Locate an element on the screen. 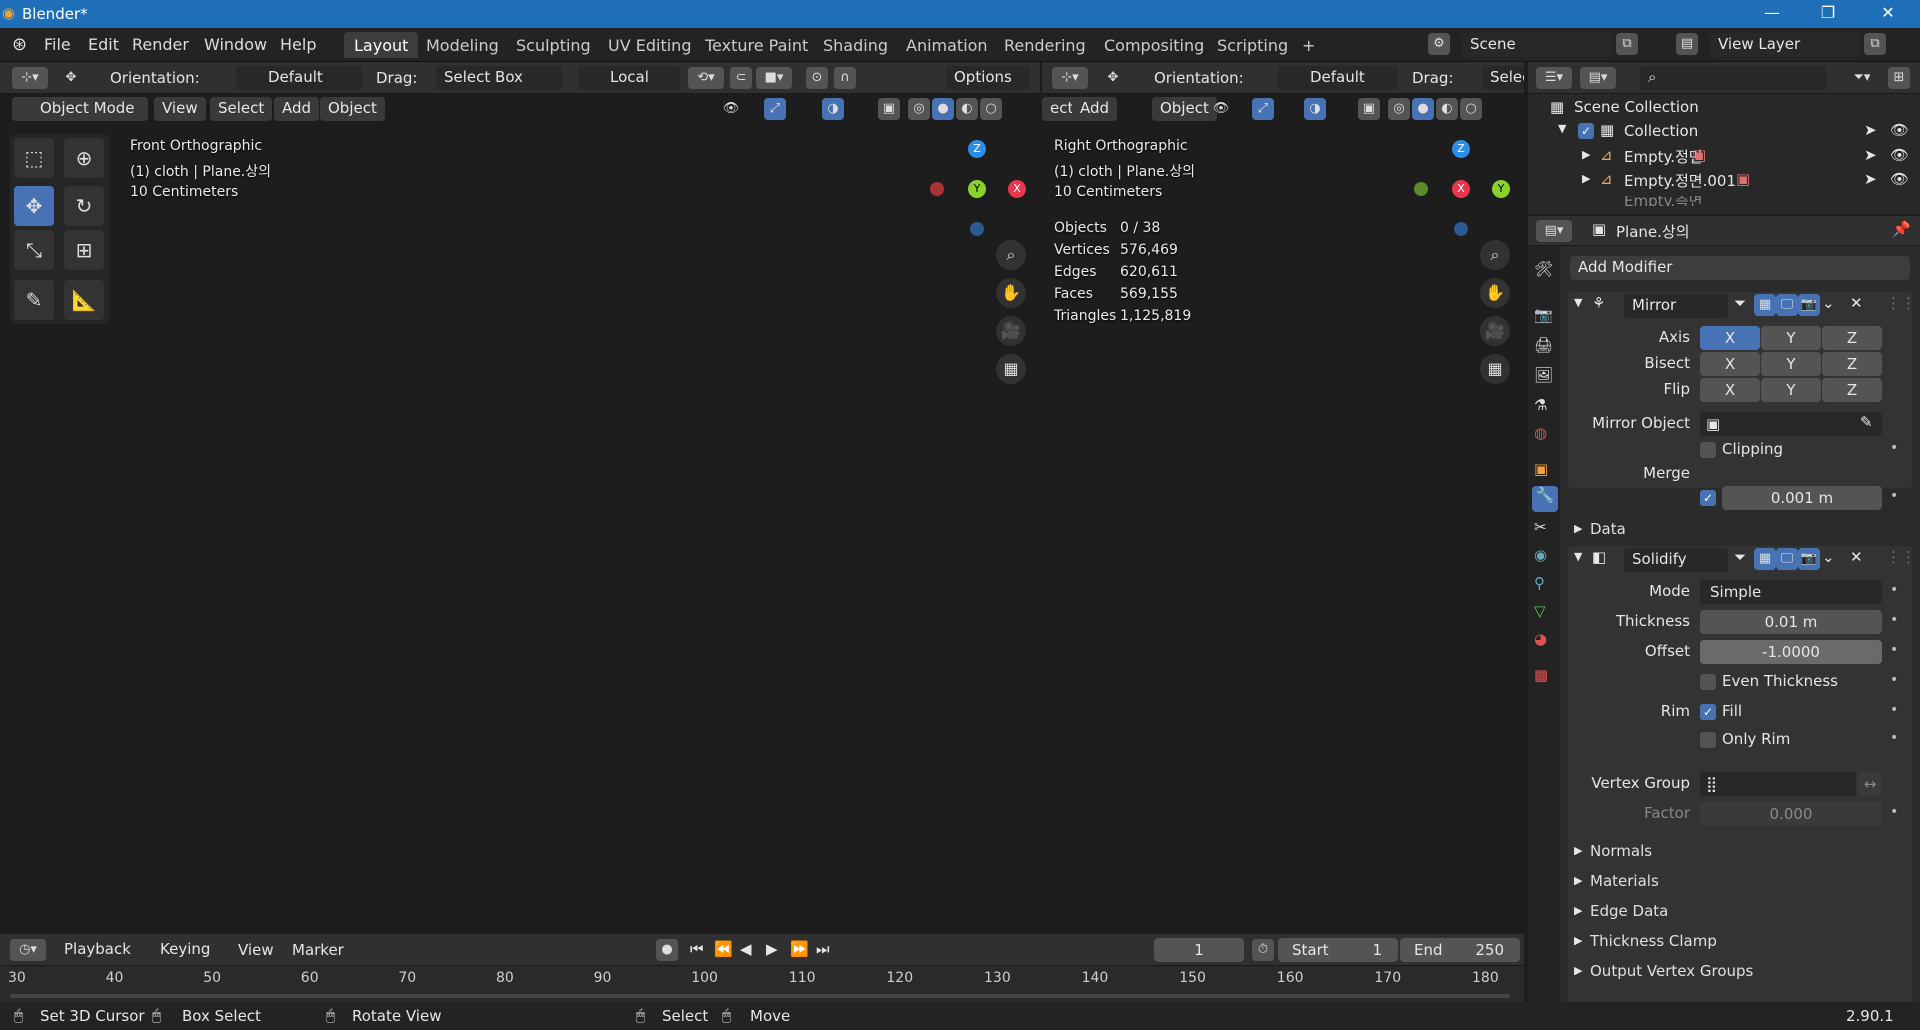 This screenshot has width=1920, height=1030. outliner-item-empty-side: Empty.측면 is located at coordinates (1663, 201).